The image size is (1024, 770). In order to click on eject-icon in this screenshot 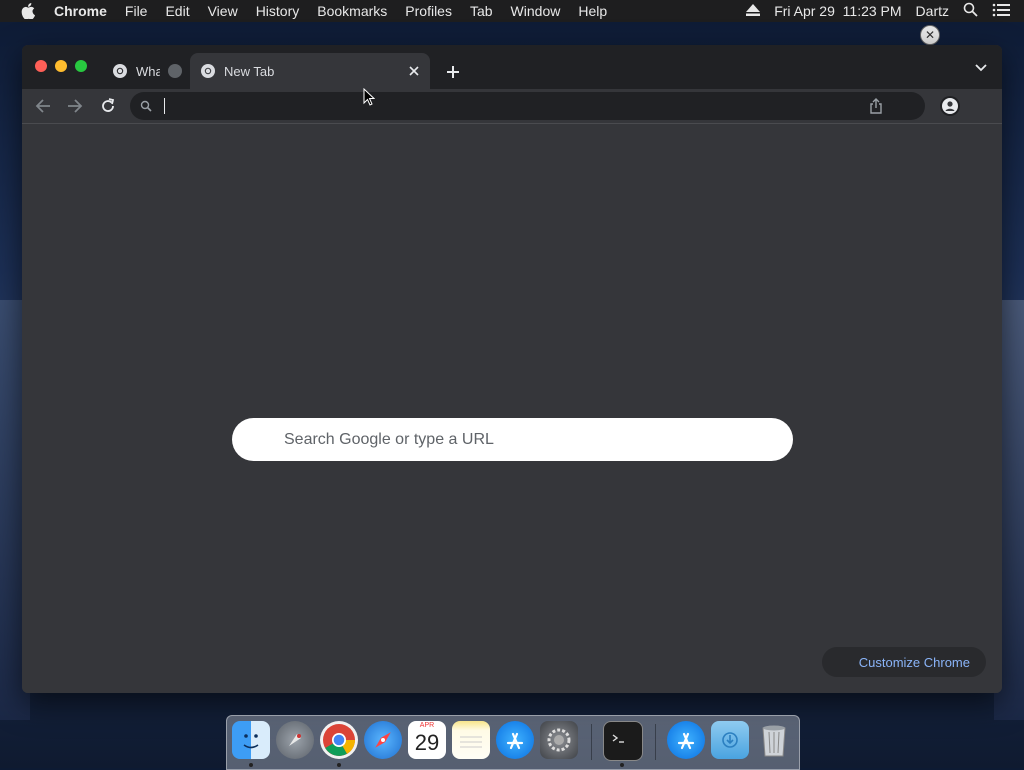, I will do `click(753, 11)`.